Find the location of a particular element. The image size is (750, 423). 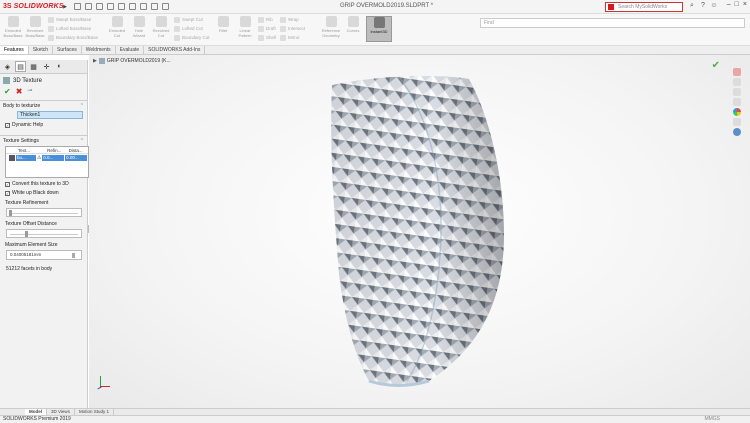

home-icon is located at coordinates (77, 6).